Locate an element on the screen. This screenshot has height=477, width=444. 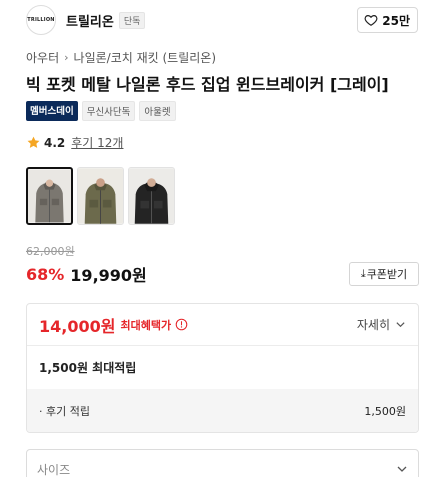
info-icon is located at coordinates (181, 324).